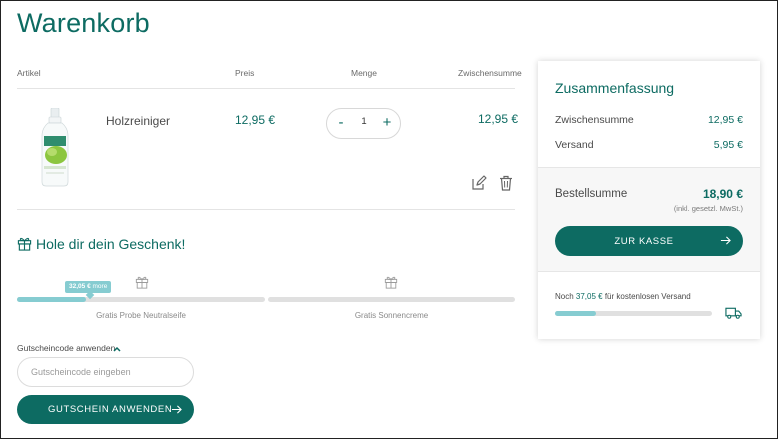 The width and height of the screenshot is (778, 439). Describe the element at coordinates (255, 120) in the screenshot. I see `item-price: 12,95 €` at that location.